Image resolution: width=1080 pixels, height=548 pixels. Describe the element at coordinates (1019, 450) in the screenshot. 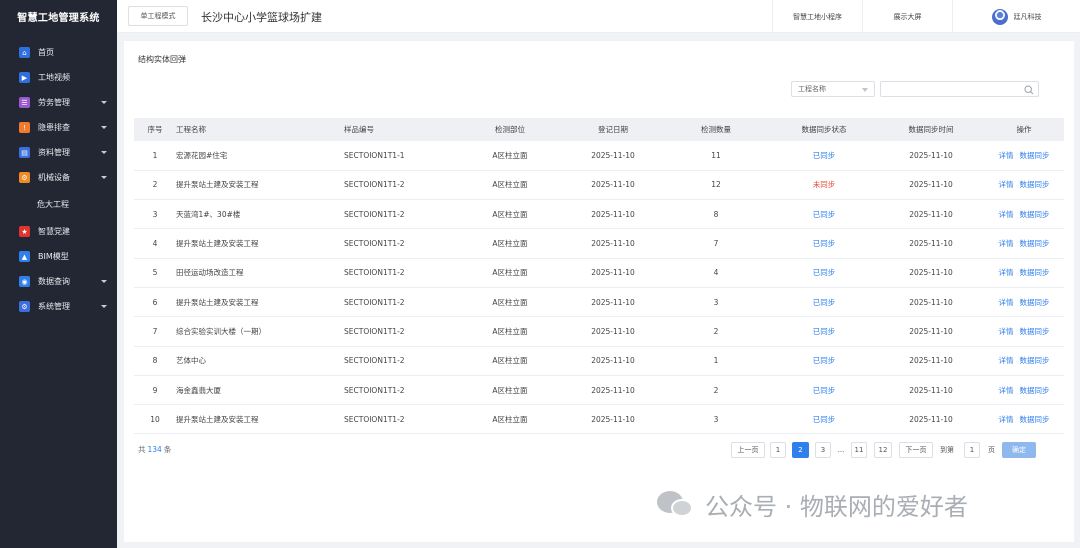

I see `goto-confirm-button: 确定` at that location.